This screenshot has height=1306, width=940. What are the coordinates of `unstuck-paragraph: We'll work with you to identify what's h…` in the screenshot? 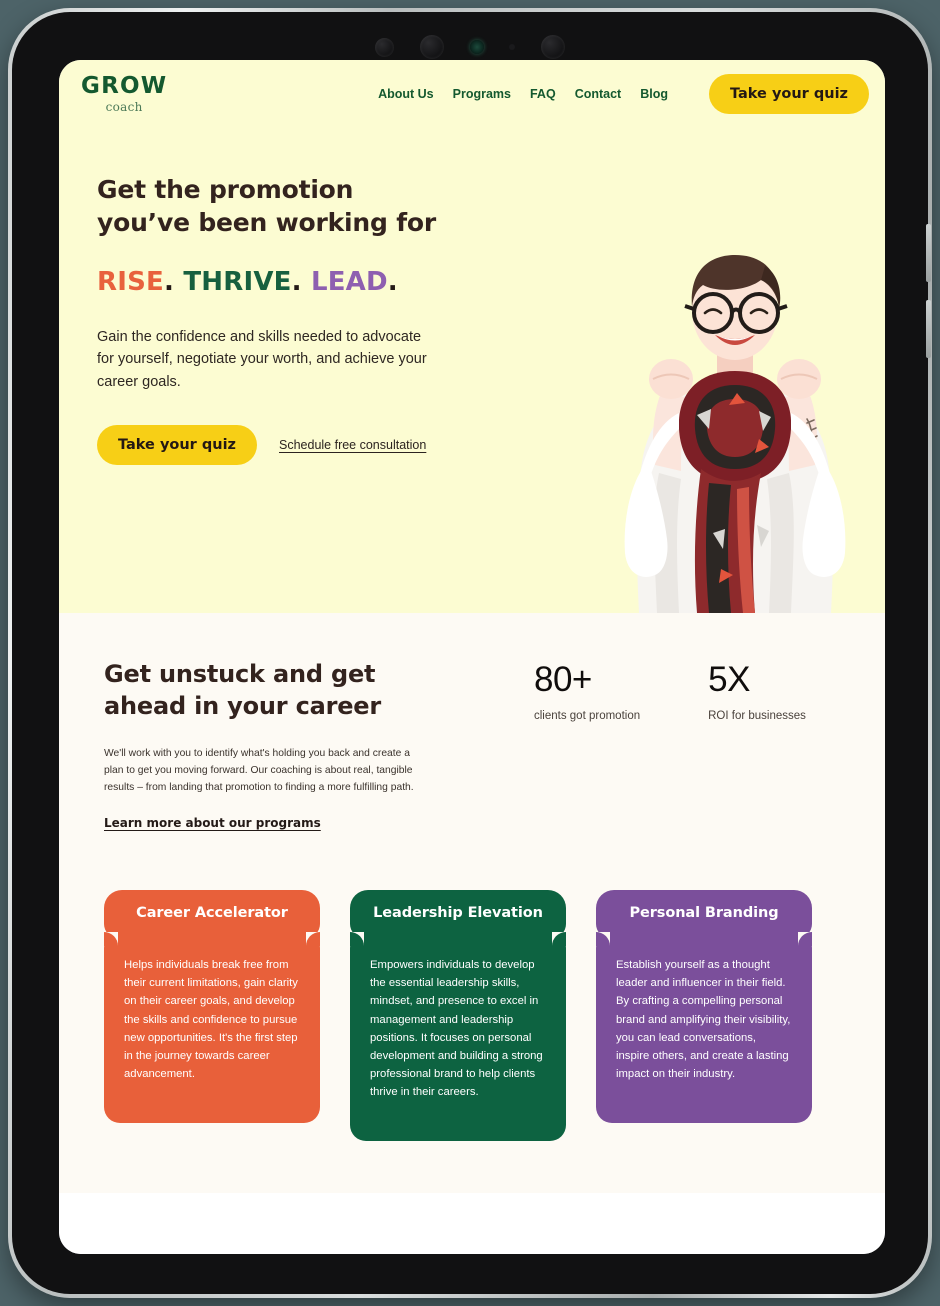 It's located at (259, 770).